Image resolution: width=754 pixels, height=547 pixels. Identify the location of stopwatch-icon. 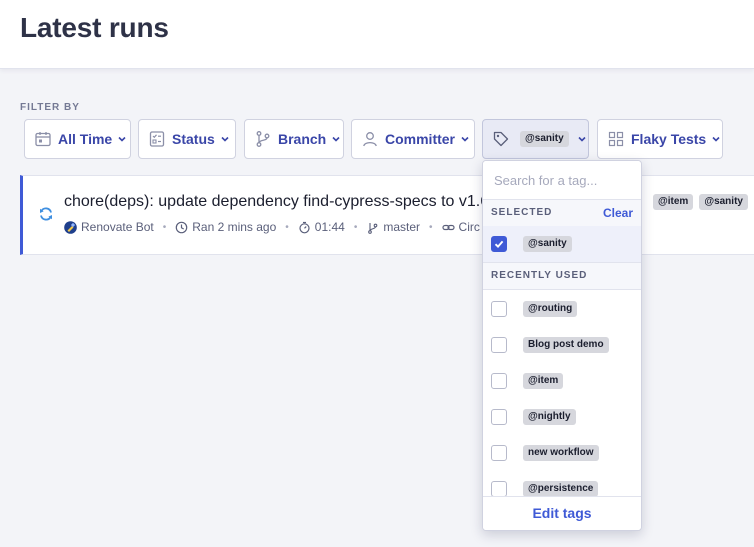
(304, 227).